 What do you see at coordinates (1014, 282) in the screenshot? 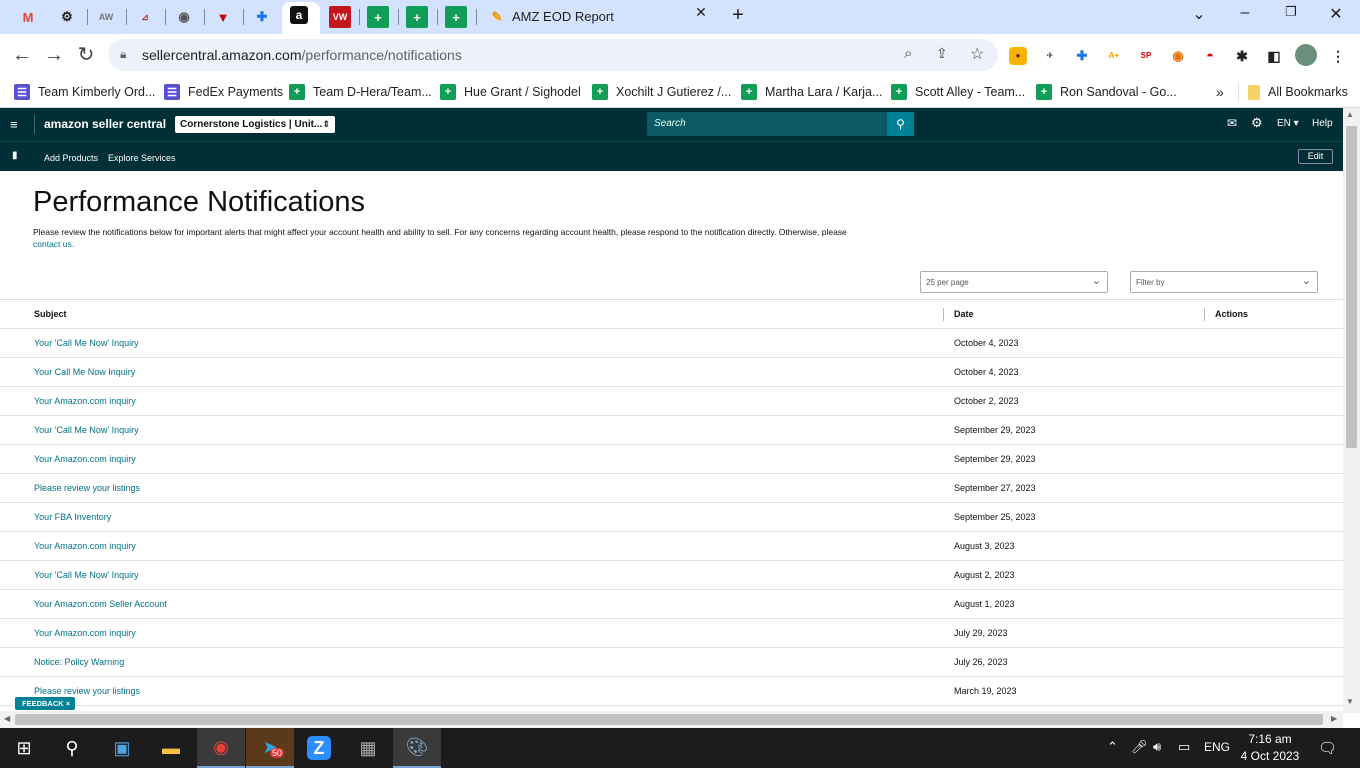
I see `per-page-select: 25 per page` at bounding box center [1014, 282].